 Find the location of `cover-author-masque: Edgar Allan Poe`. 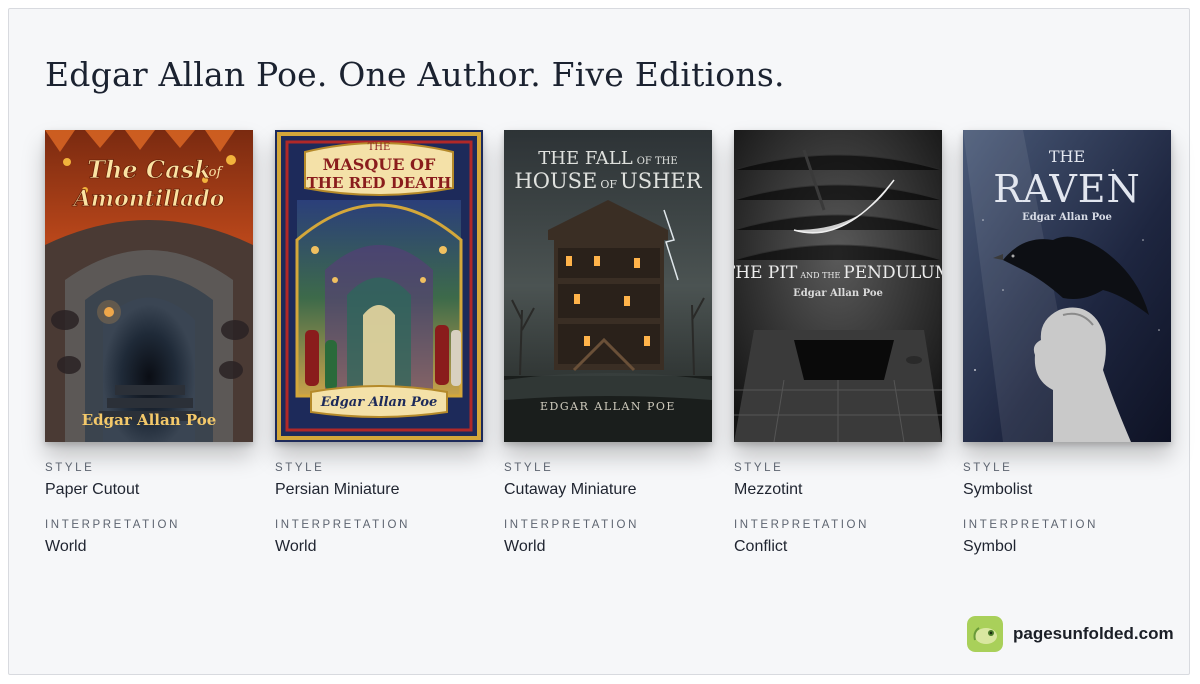

cover-author-masque: Edgar Allan Poe is located at coordinates (379, 402).